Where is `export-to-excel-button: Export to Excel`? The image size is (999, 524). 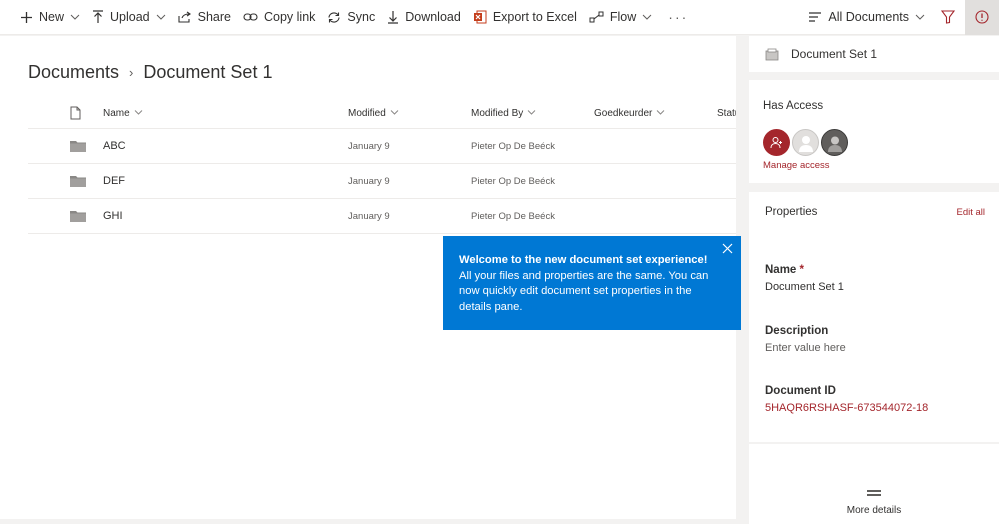 export-to-excel-button: Export to Excel is located at coordinates (525, 17).